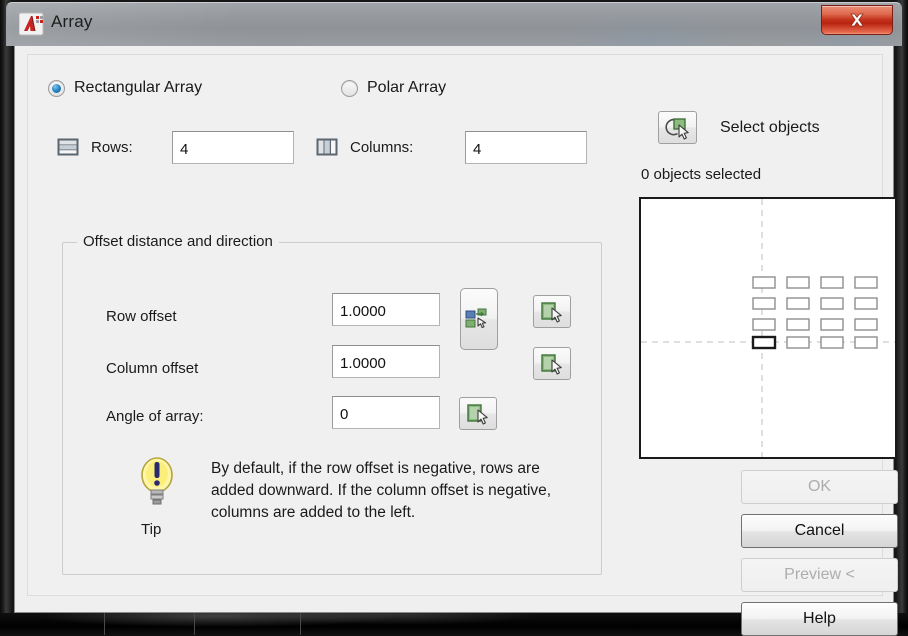  I want to click on help-button: Help, so click(819, 619).